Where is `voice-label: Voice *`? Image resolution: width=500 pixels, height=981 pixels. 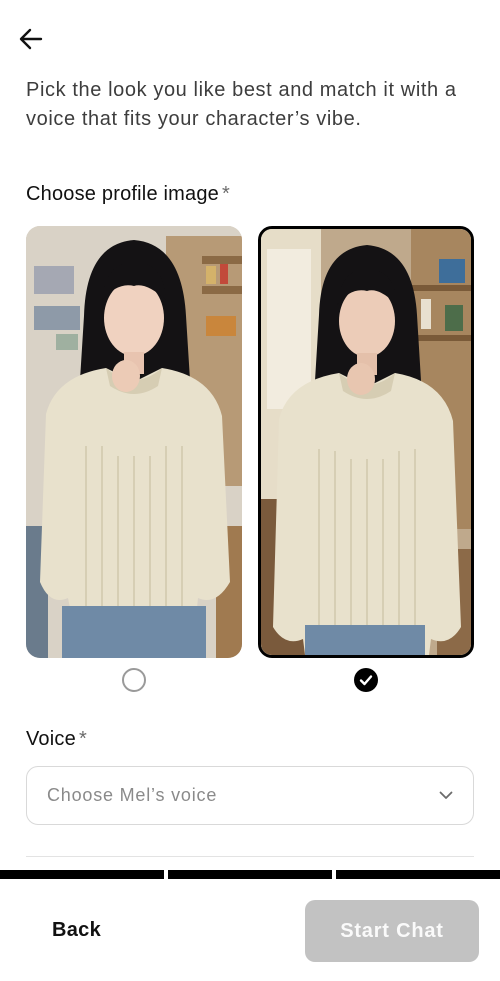 voice-label: Voice * is located at coordinates (56, 739).